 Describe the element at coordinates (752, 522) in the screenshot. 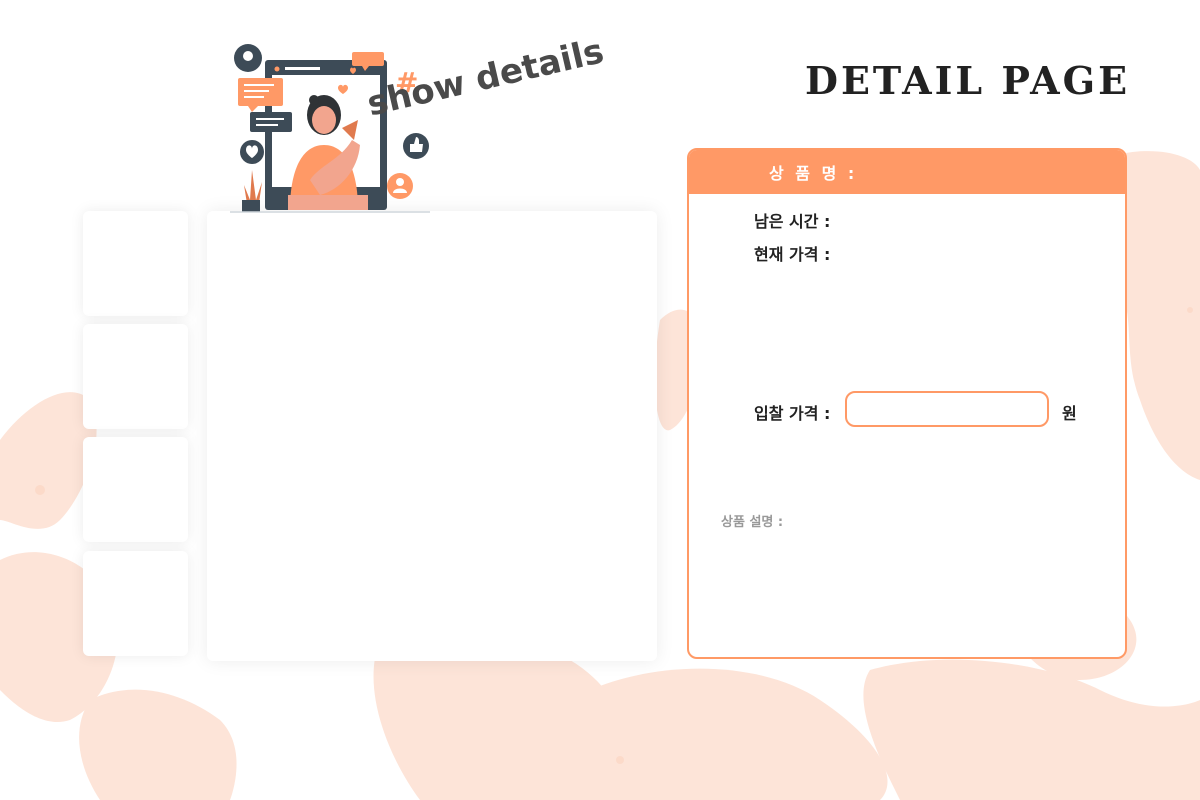

I see `description-label: 상품 설명 :` at that location.